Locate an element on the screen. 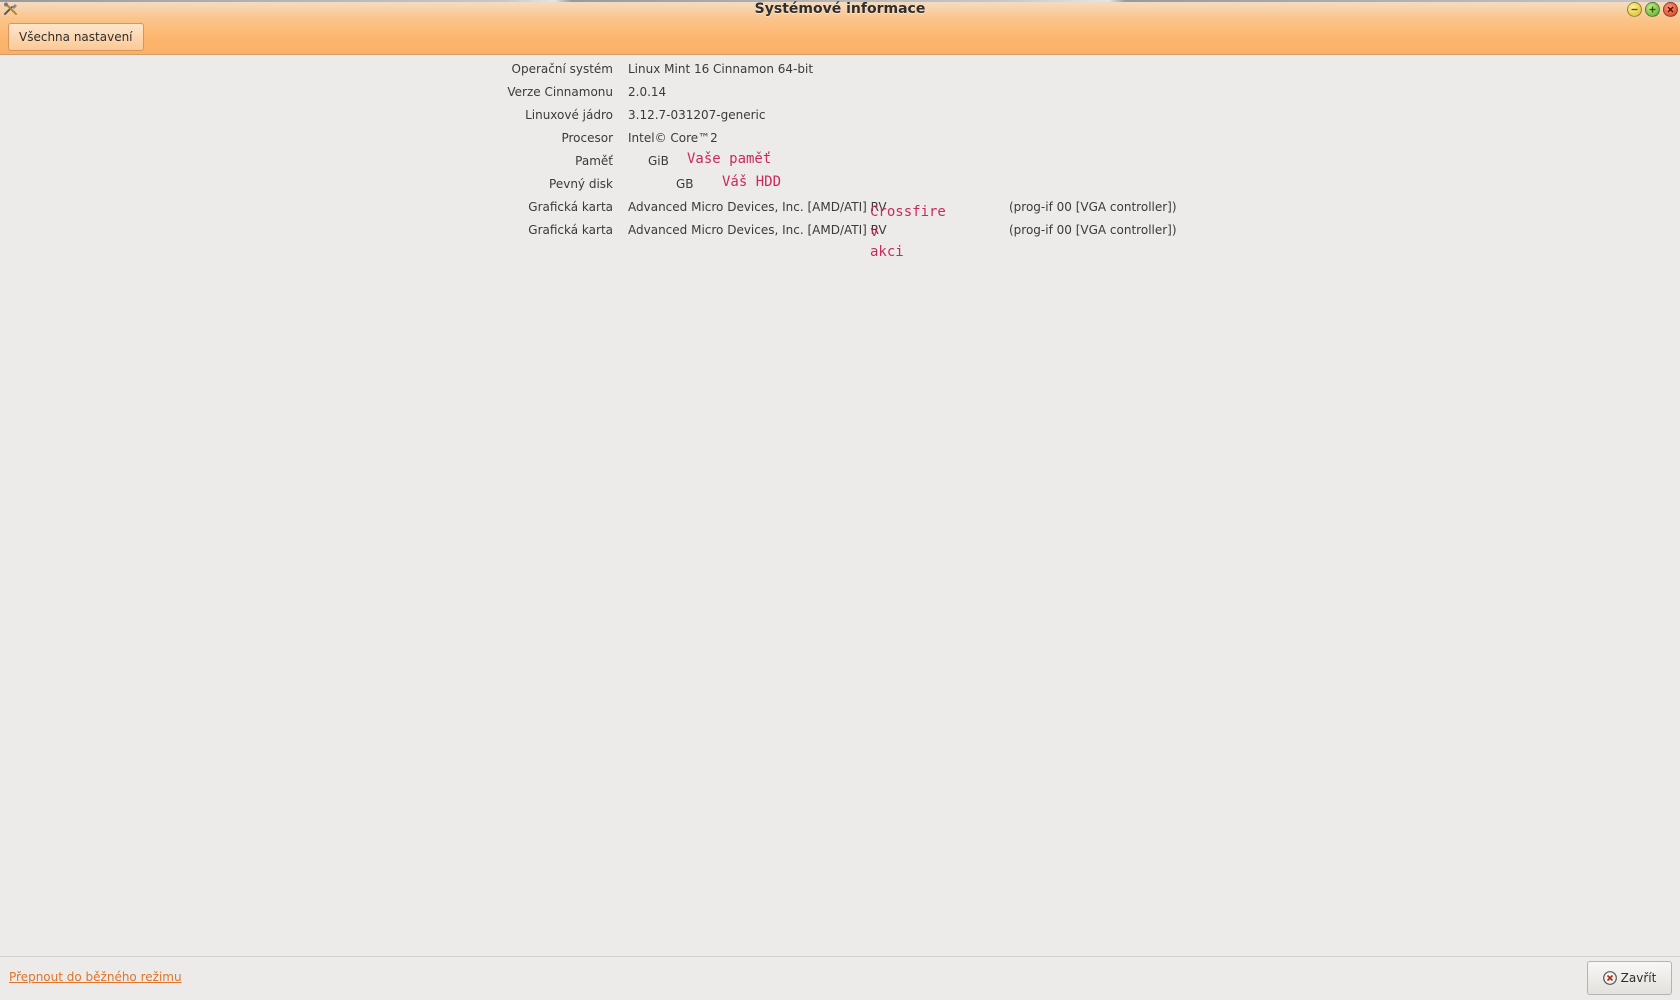 Image resolution: width=1680 pixels, height=1000 pixels. close-button-label: Zavřít is located at coordinates (1638, 978).